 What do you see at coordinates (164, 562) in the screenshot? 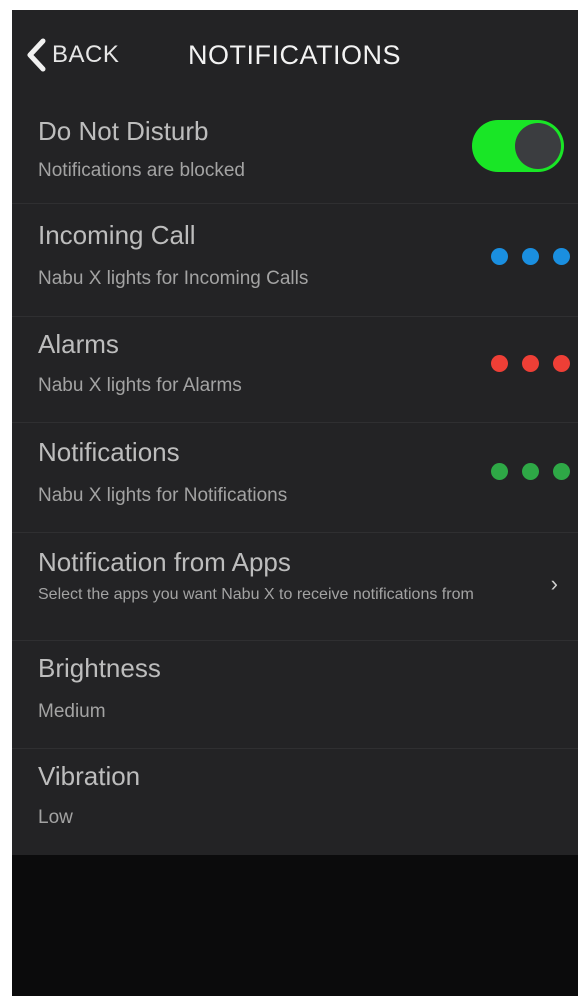
I see `row-title: Notification from Apps` at bounding box center [164, 562].